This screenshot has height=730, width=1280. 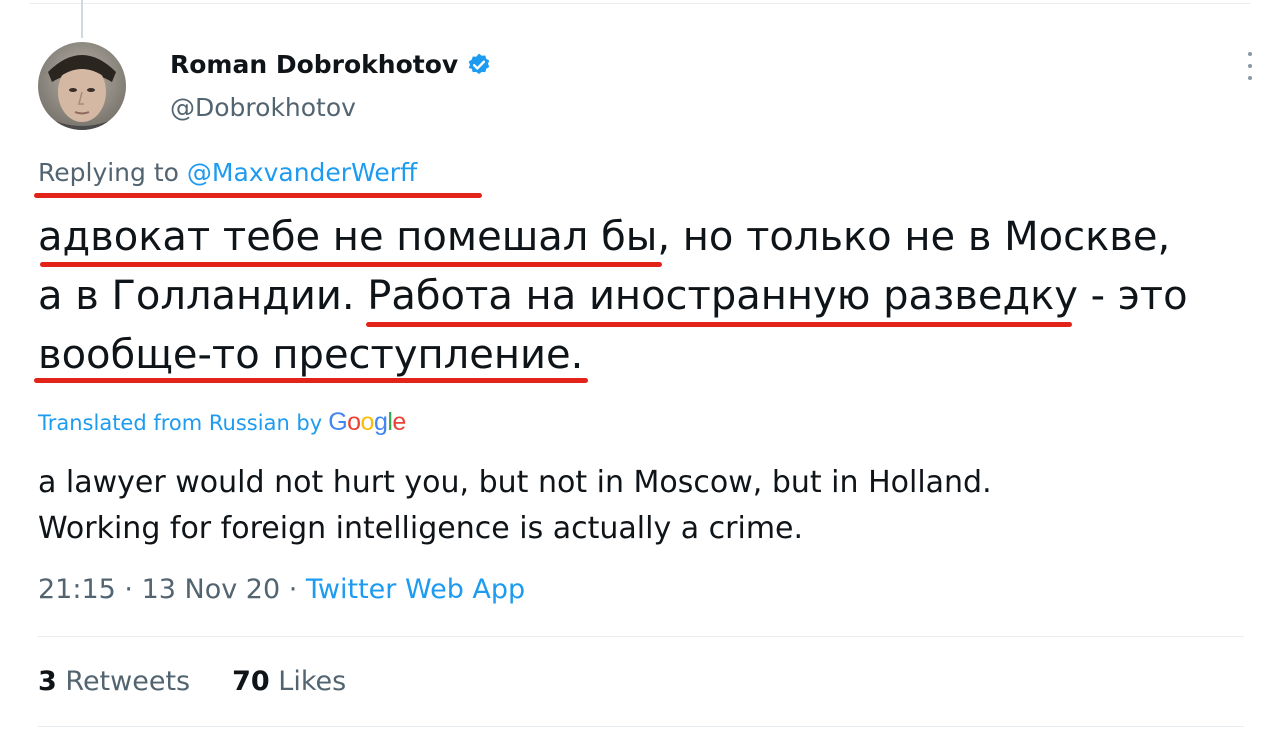 What do you see at coordinates (82, 19) in the screenshot?
I see `thread-connector-line` at bounding box center [82, 19].